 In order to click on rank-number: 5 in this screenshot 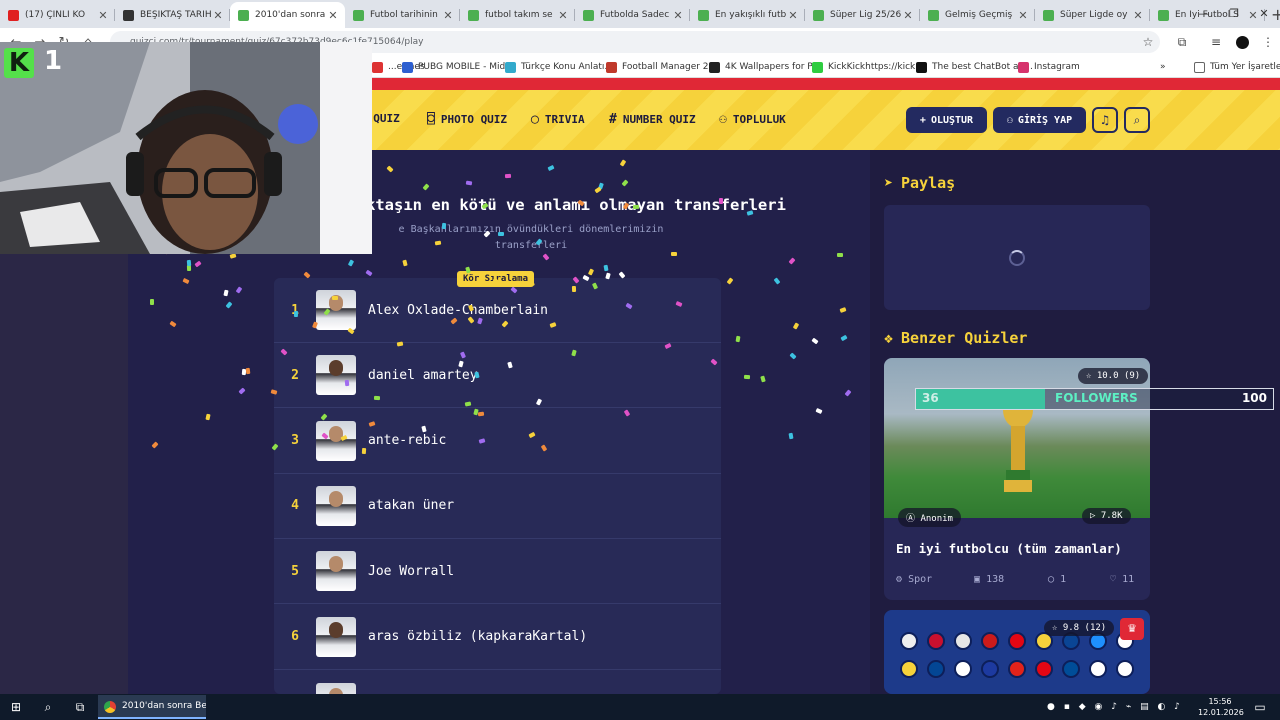, I will do `click(295, 571)`.